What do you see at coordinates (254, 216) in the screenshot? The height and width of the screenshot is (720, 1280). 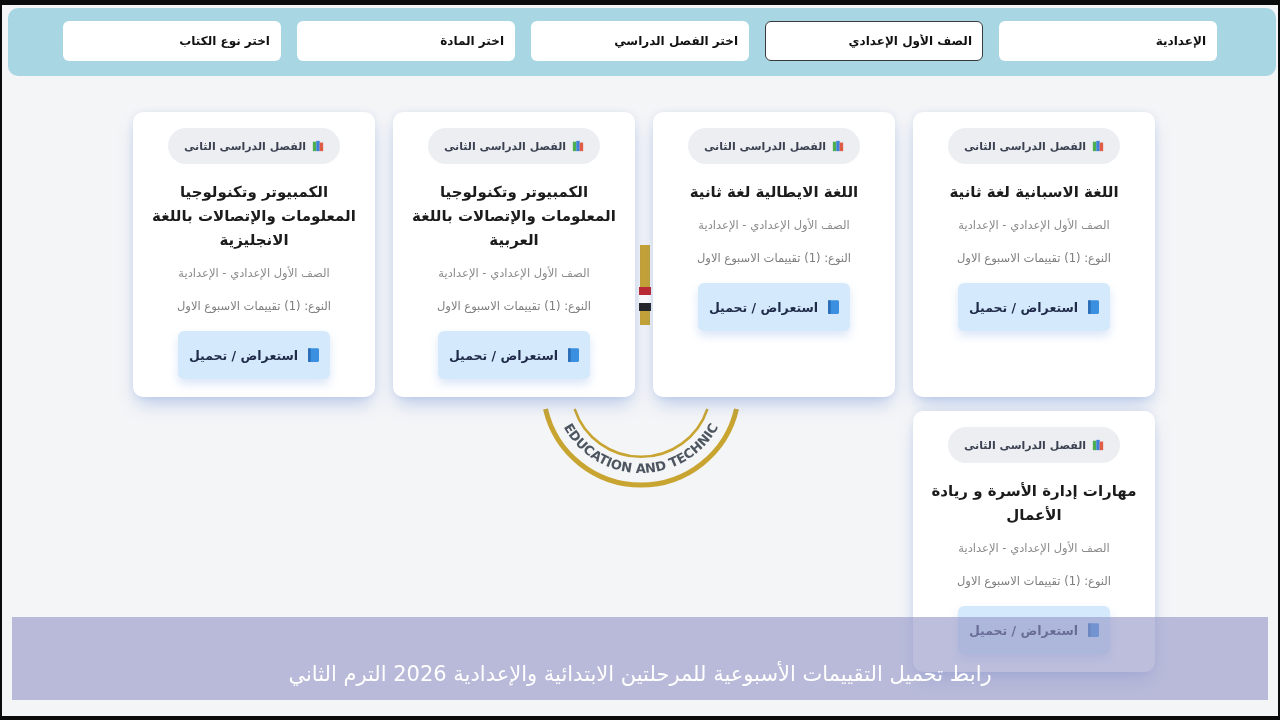 I see `card-title: الكمبيوتر وتكنولوجيا المعلومات والإتصالات باللغة الانجليزية` at bounding box center [254, 216].